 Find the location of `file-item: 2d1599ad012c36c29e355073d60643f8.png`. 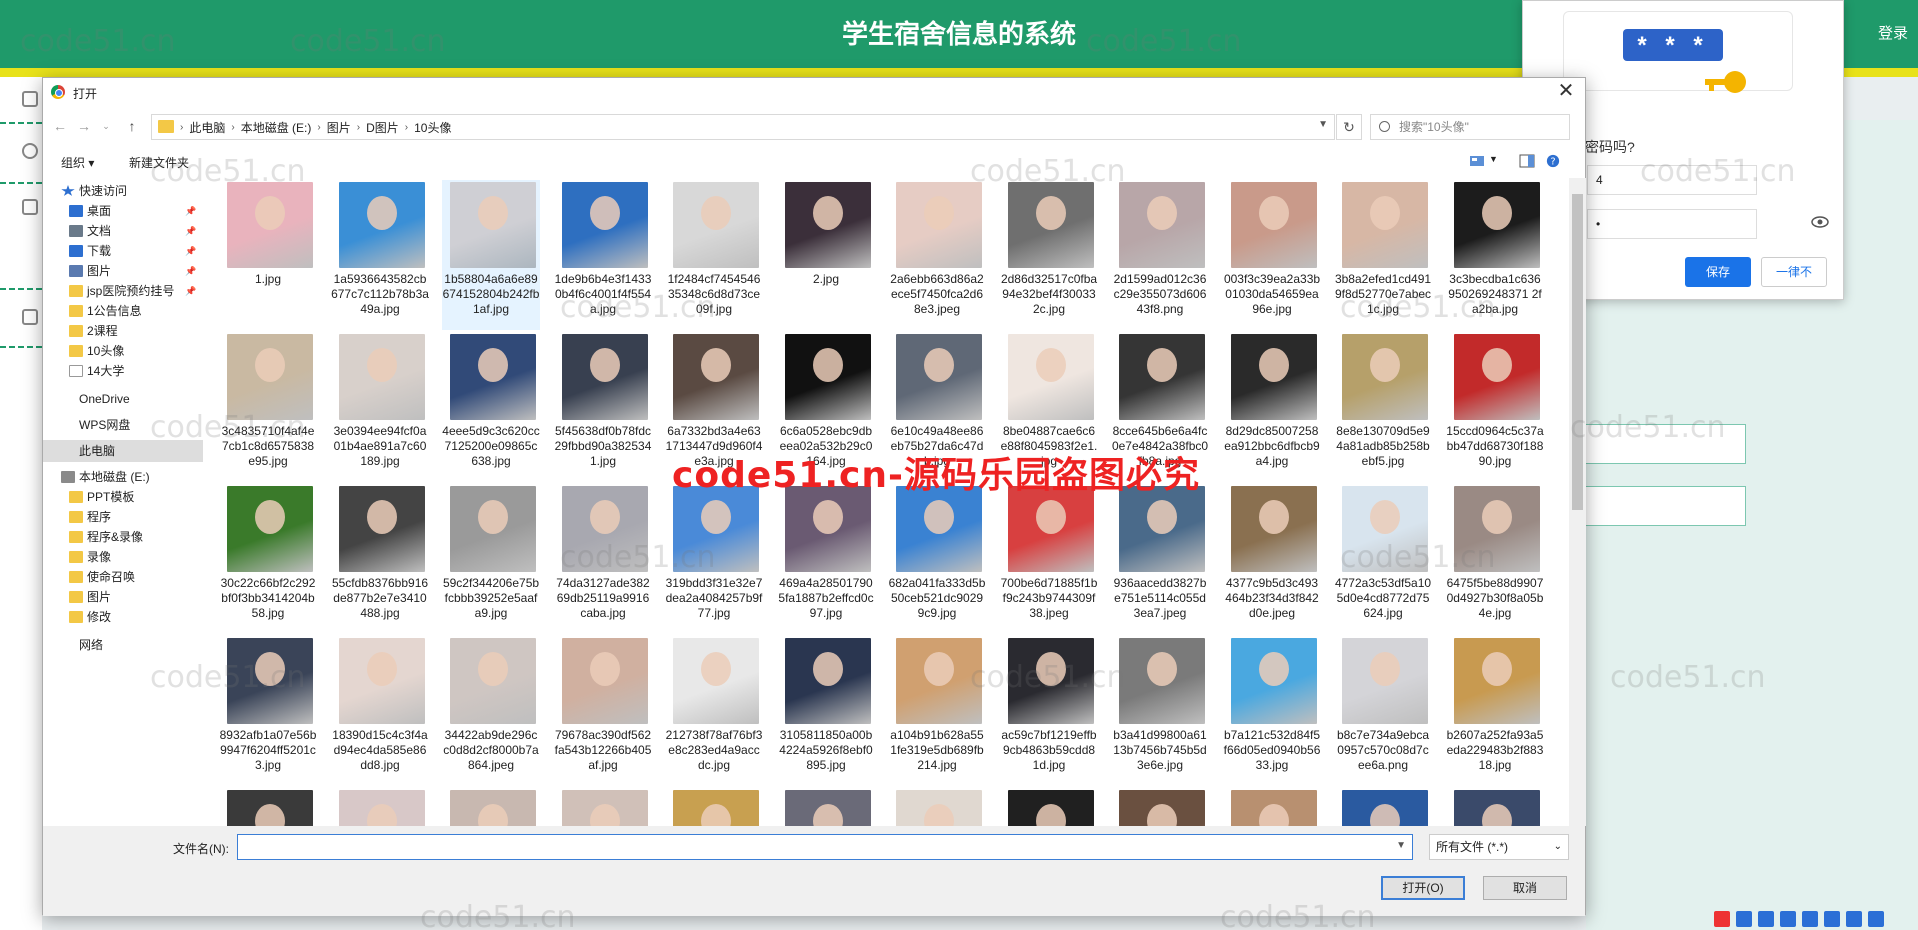

file-item: 2d1599ad012c36c29e355073d60643f8.png is located at coordinates (1160, 255).